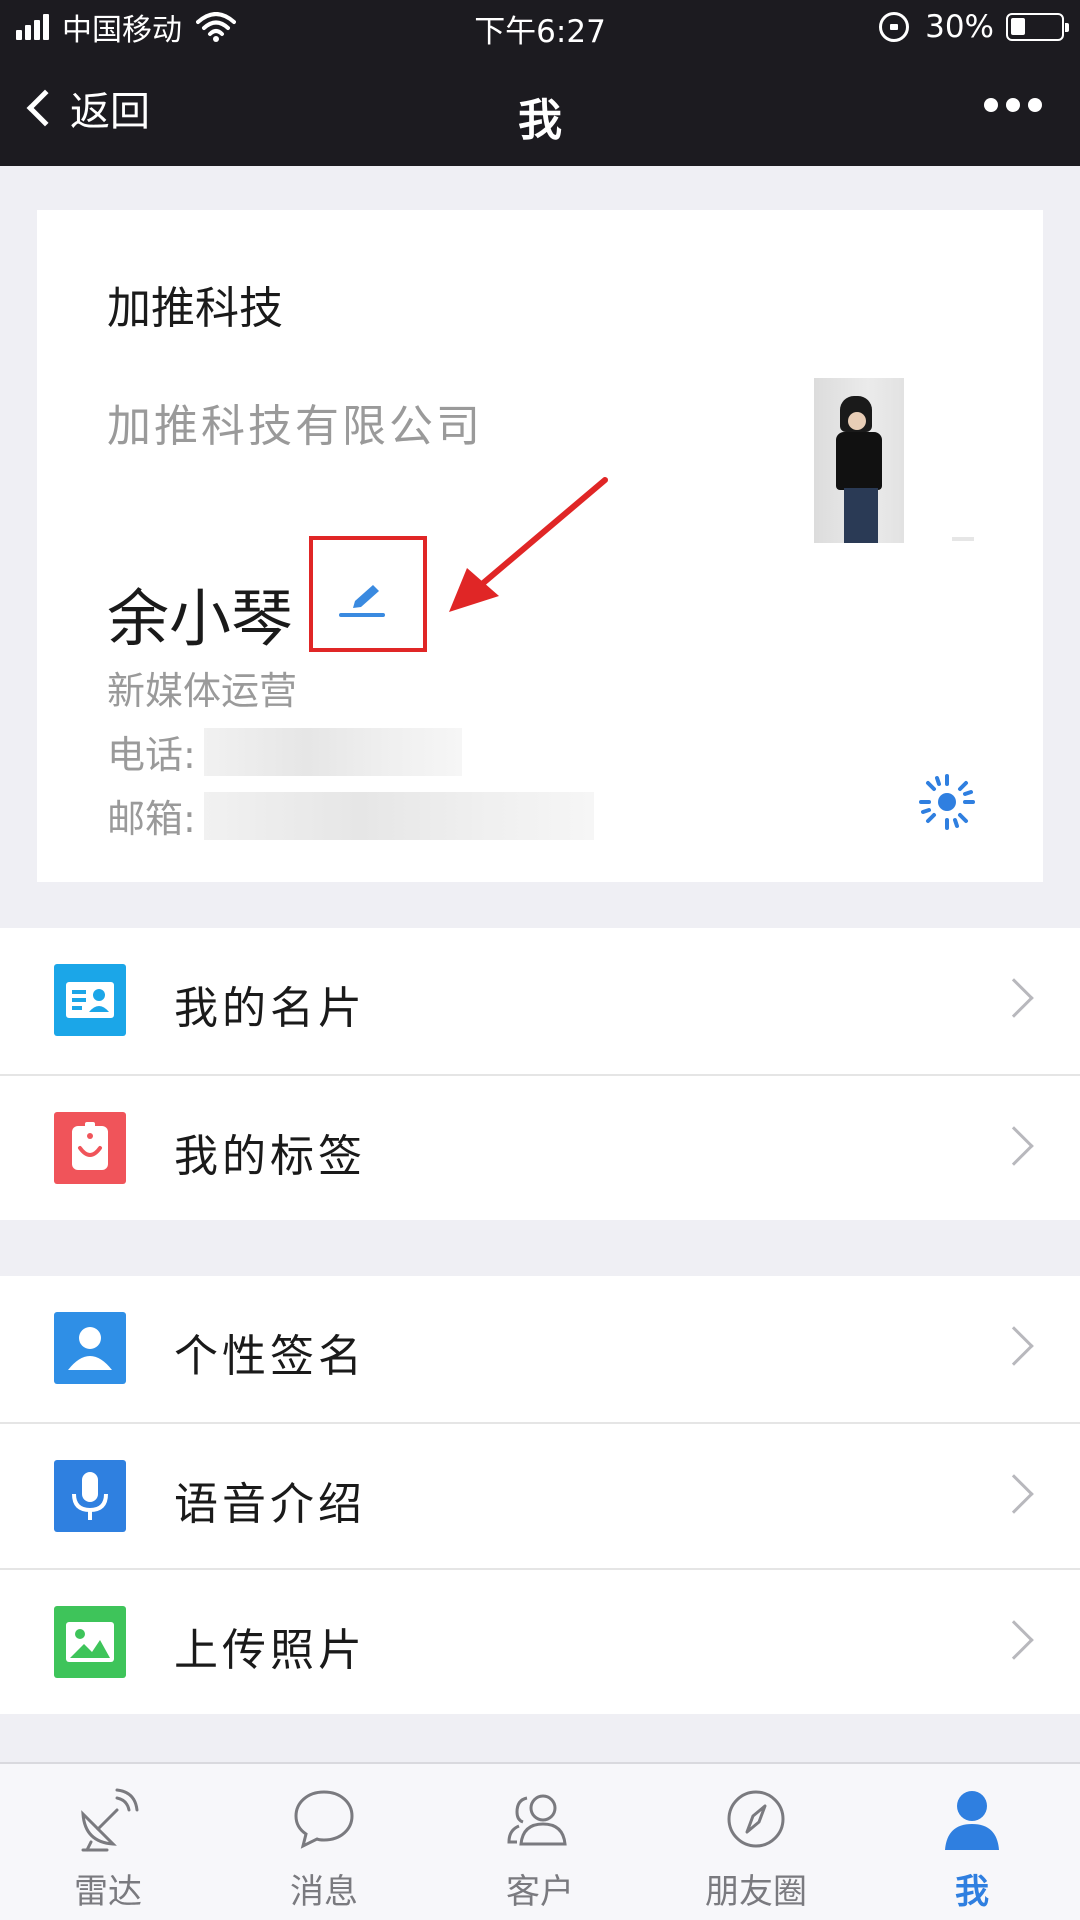 The image size is (1080, 1920). I want to click on org-short-name: 加推科技, so click(195, 308).